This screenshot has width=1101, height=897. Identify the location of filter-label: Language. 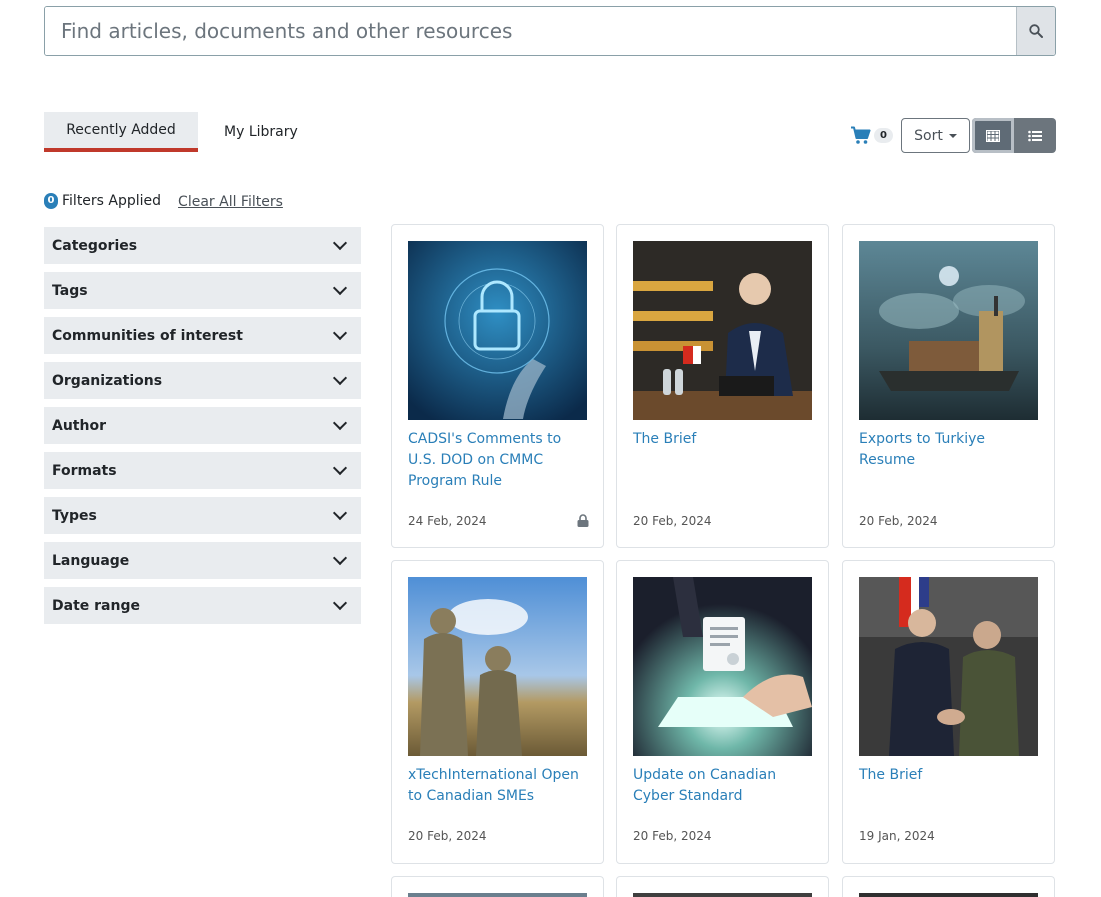
(91, 560).